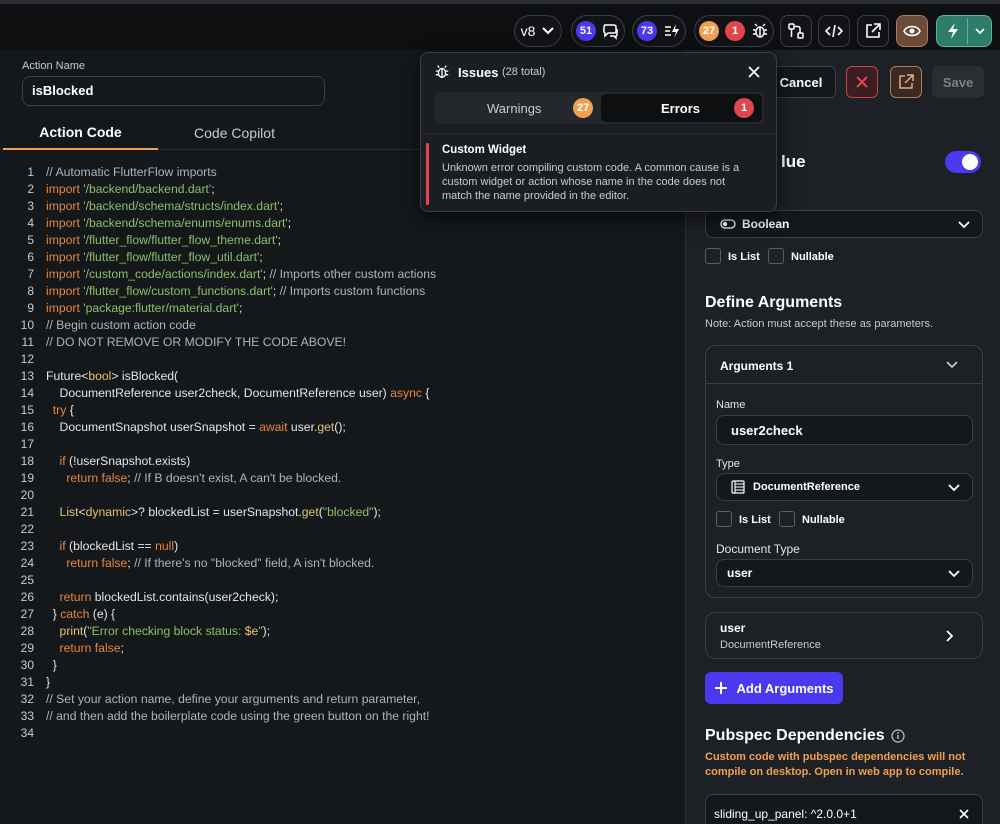 The height and width of the screenshot is (824, 1000). Describe the element at coordinates (844, 430) in the screenshot. I see `arg-name-input: user2check` at that location.